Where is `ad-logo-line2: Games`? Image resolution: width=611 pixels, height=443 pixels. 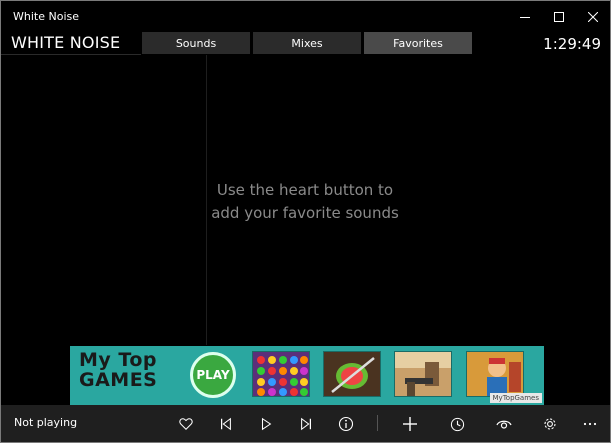 ad-logo-line2: Games is located at coordinates (118, 380).